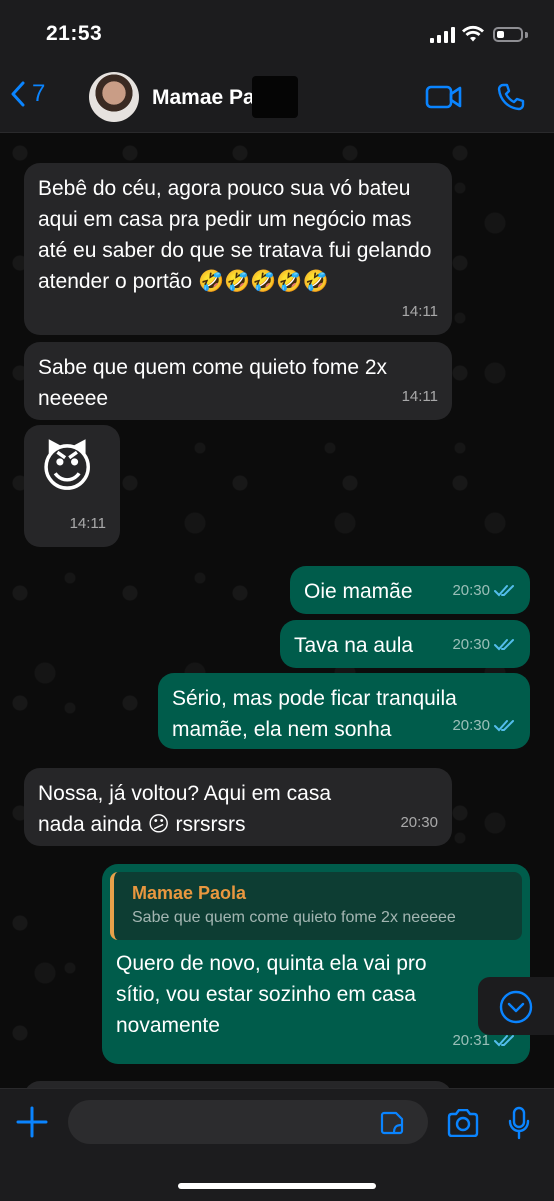  What do you see at coordinates (18, 94) in the screenshot?
I see `back-chevron-icon` at bounding box center [18, 94].